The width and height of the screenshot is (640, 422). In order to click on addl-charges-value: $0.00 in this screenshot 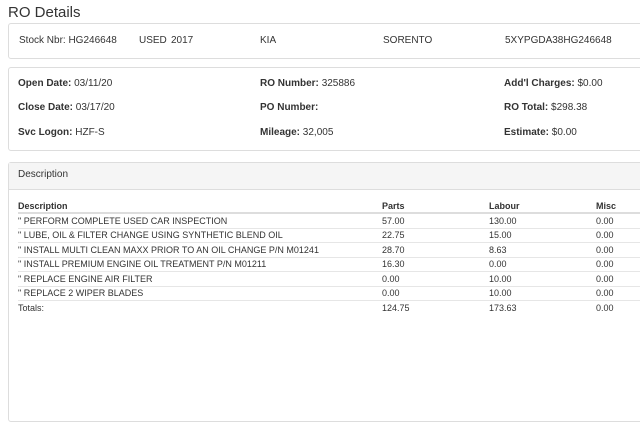, I will do `click(590, 83)`.